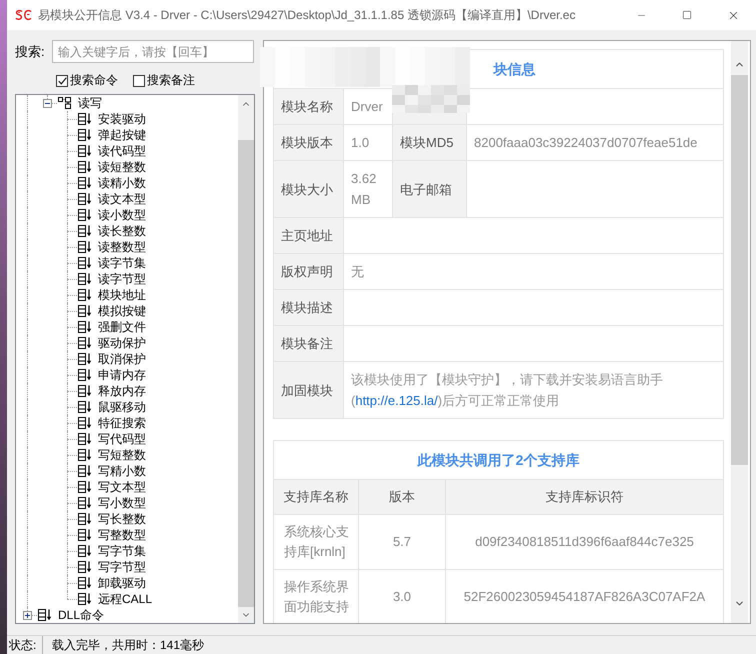  I want to click on field-label: 加固模块, so click(309, 390).